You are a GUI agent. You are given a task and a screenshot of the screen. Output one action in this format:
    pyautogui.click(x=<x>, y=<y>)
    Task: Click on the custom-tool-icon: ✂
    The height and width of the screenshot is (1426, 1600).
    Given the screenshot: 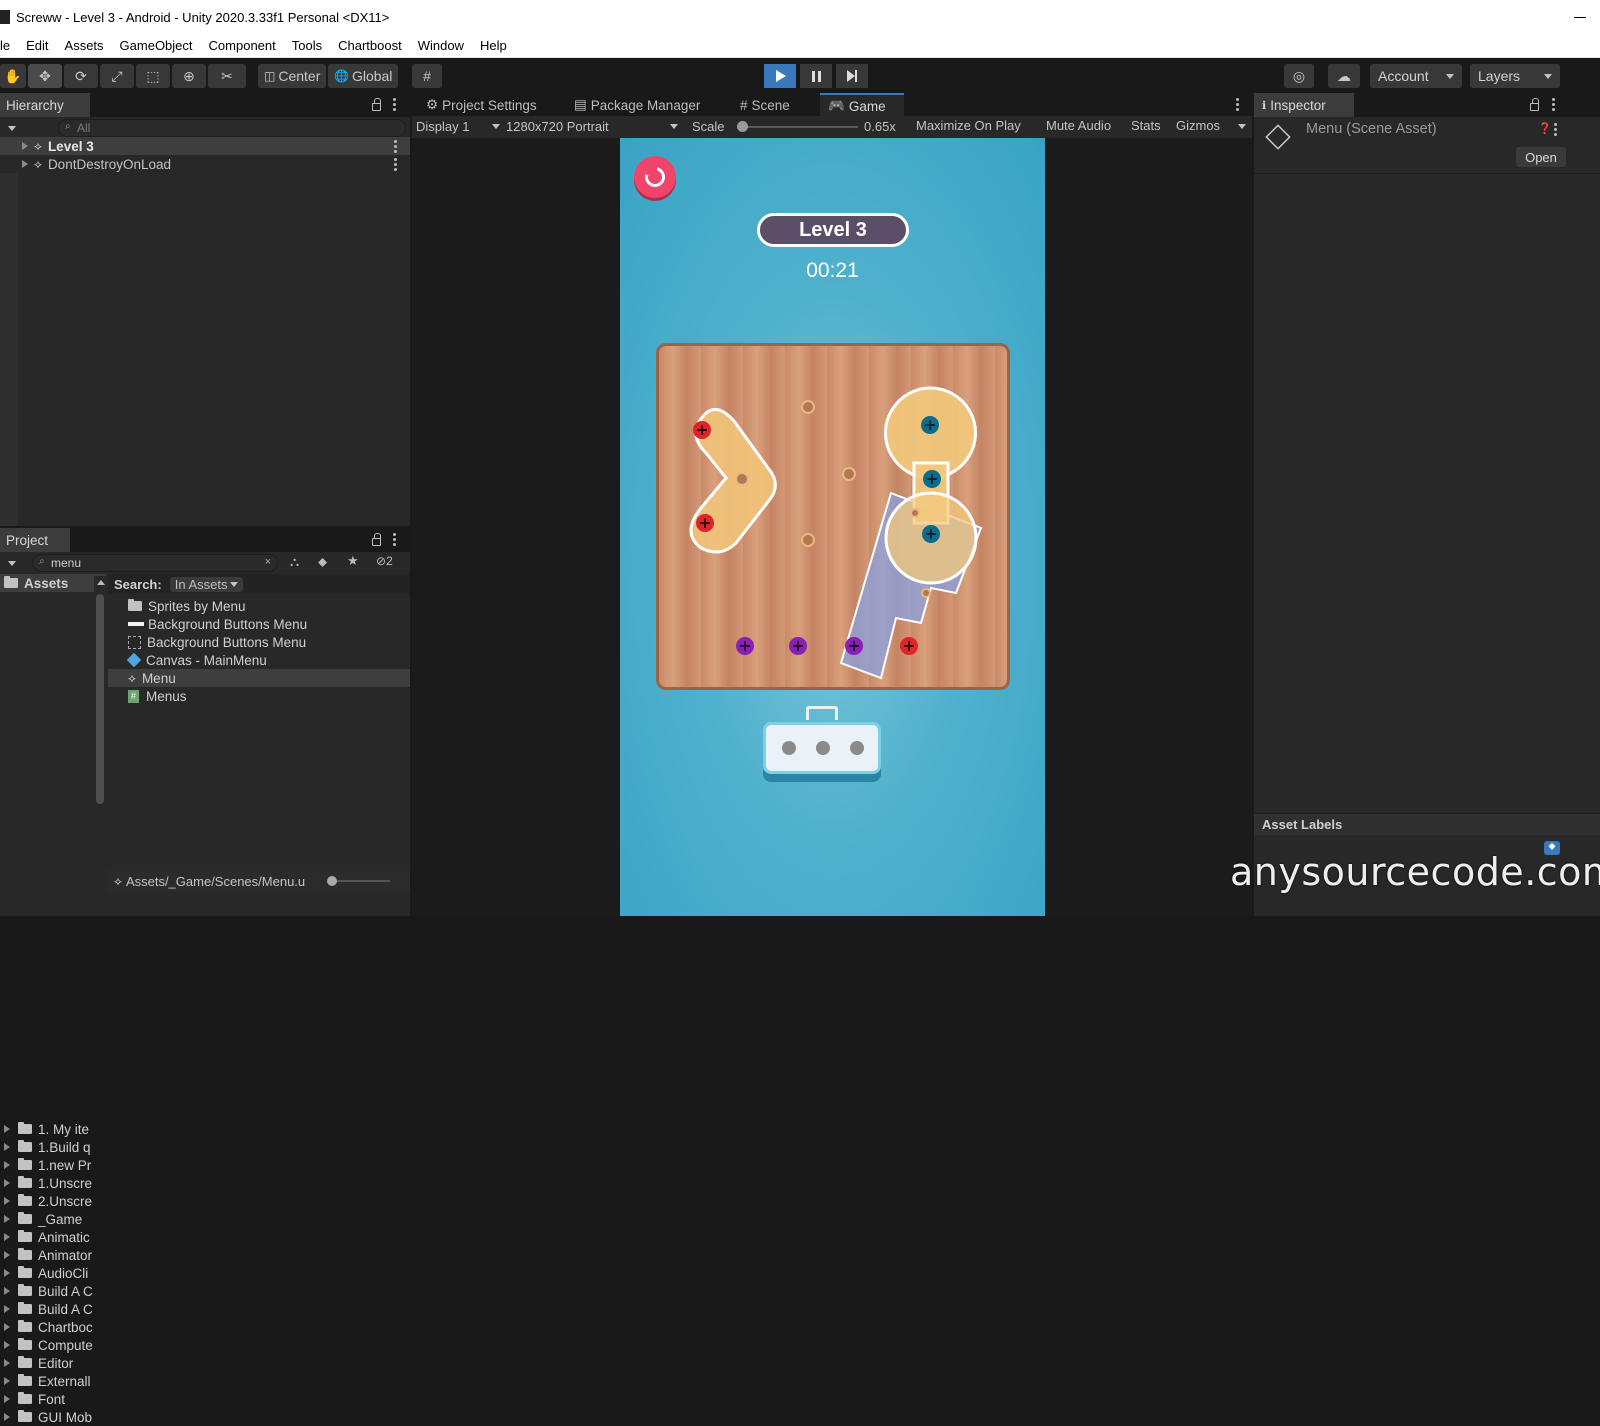 What is the action you would take?
    pyautogui.click(x=227, y=76)
    